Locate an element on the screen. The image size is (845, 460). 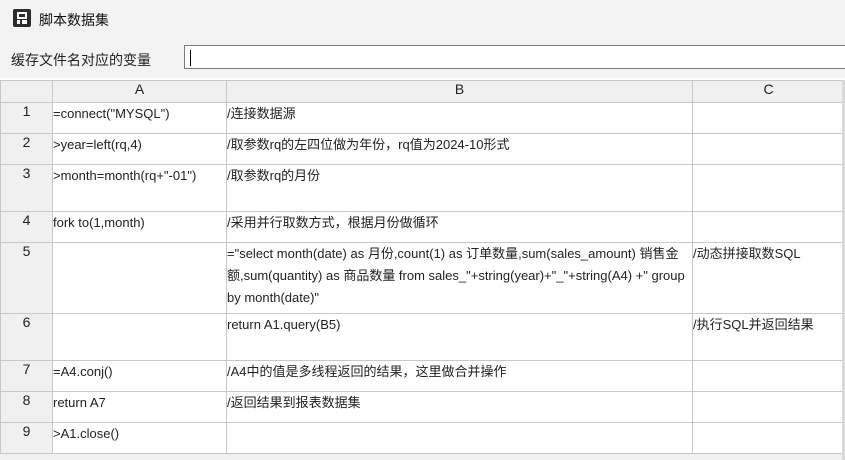
row-header: 3 is located at coordinates (26, 188).